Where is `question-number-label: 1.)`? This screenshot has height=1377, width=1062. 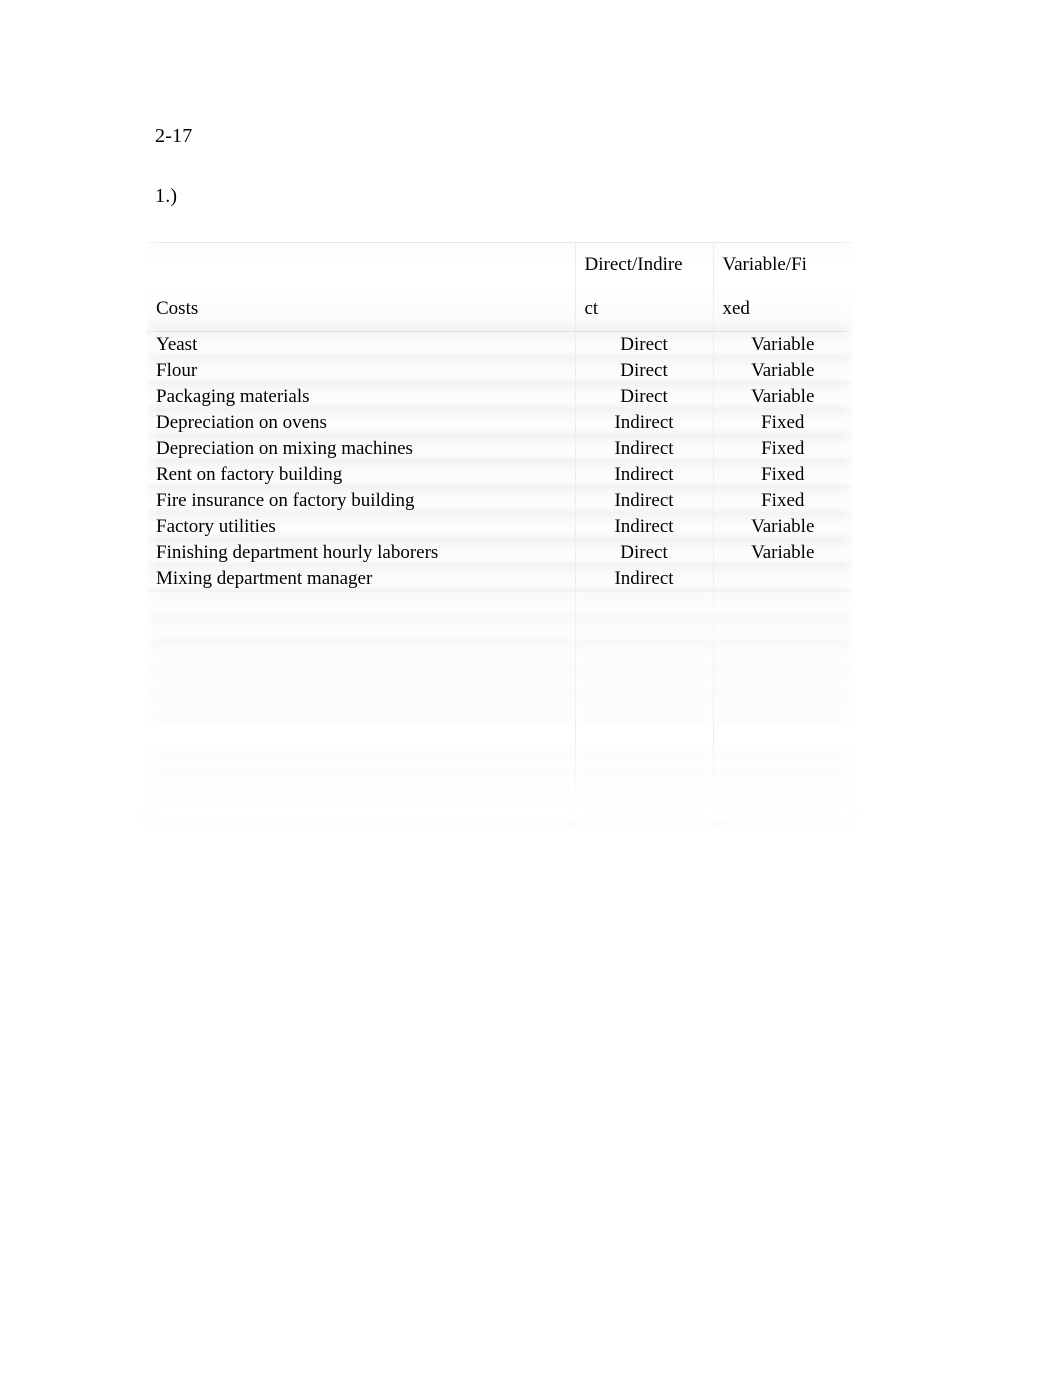 question-number-label: 1.) is located at coordinates (166, 196).